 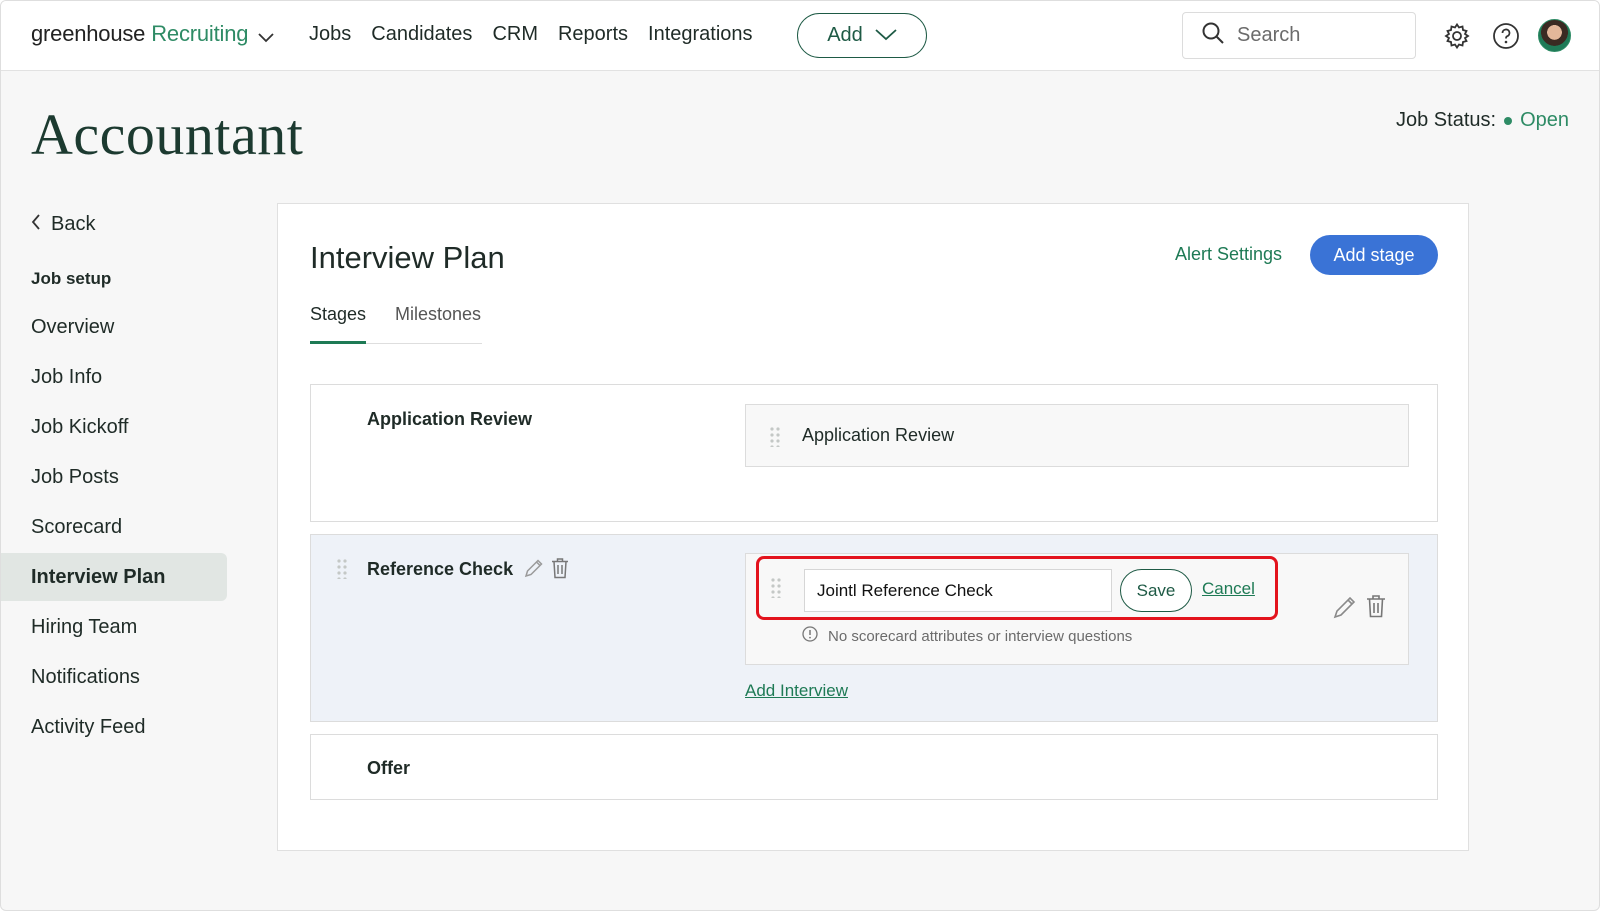 I want to click on tab-stages: Stages, so click(x=338, y=314).